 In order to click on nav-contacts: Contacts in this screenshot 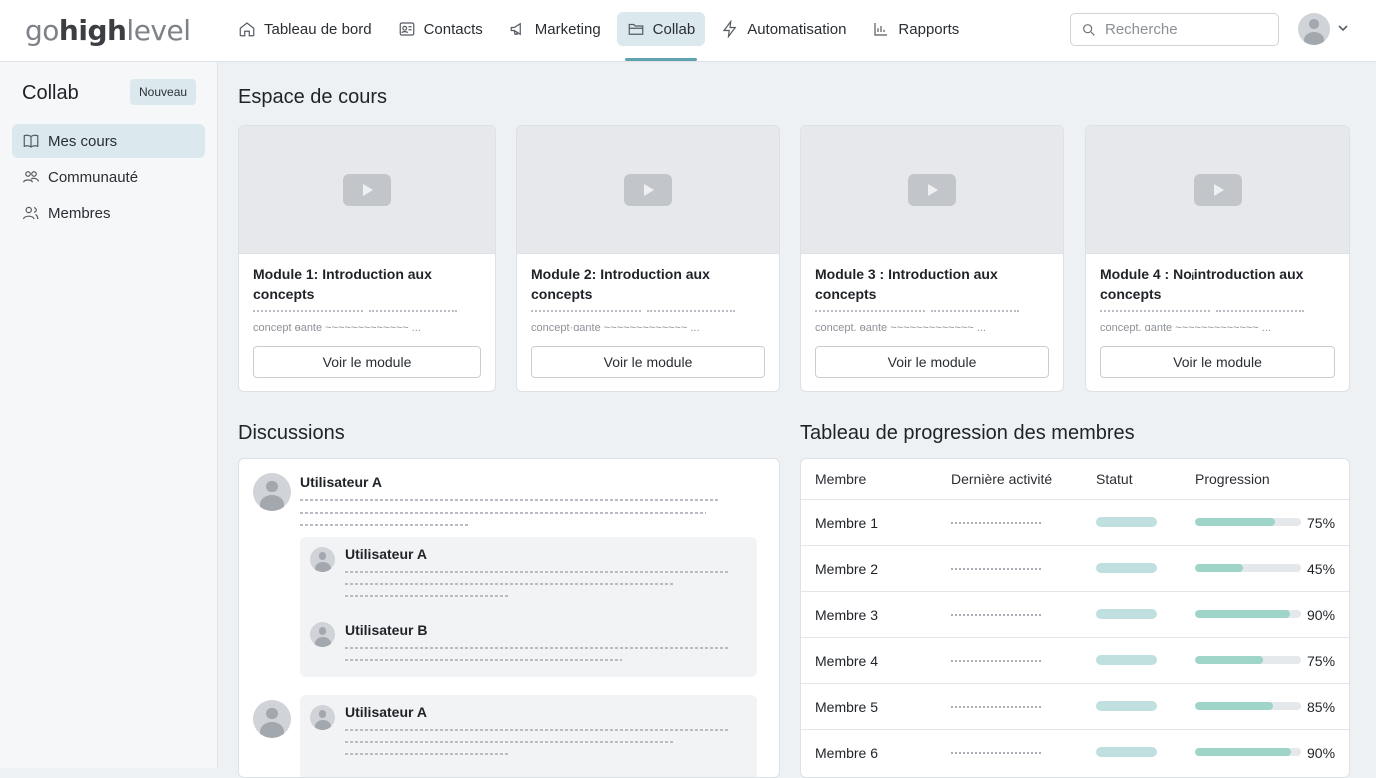, I will do `click(440, 29)`.